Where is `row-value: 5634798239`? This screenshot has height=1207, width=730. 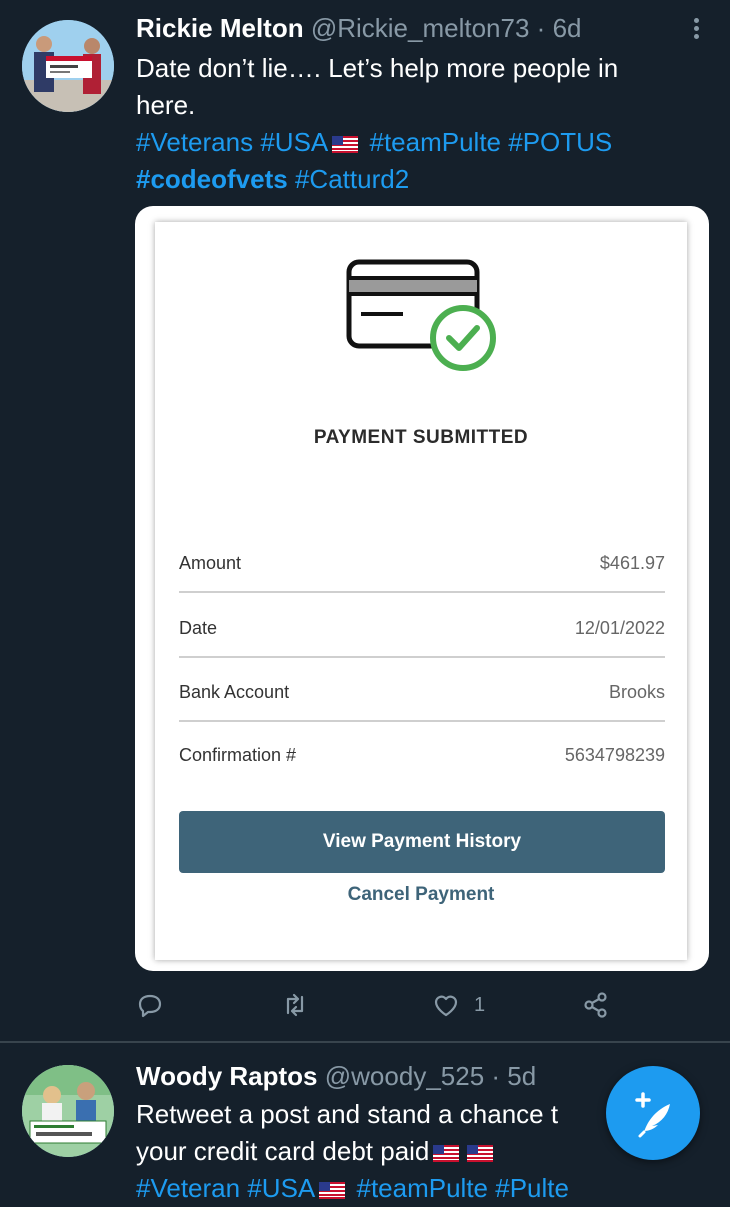 row-value: 5634798239 is located at coordinates (614, 755).